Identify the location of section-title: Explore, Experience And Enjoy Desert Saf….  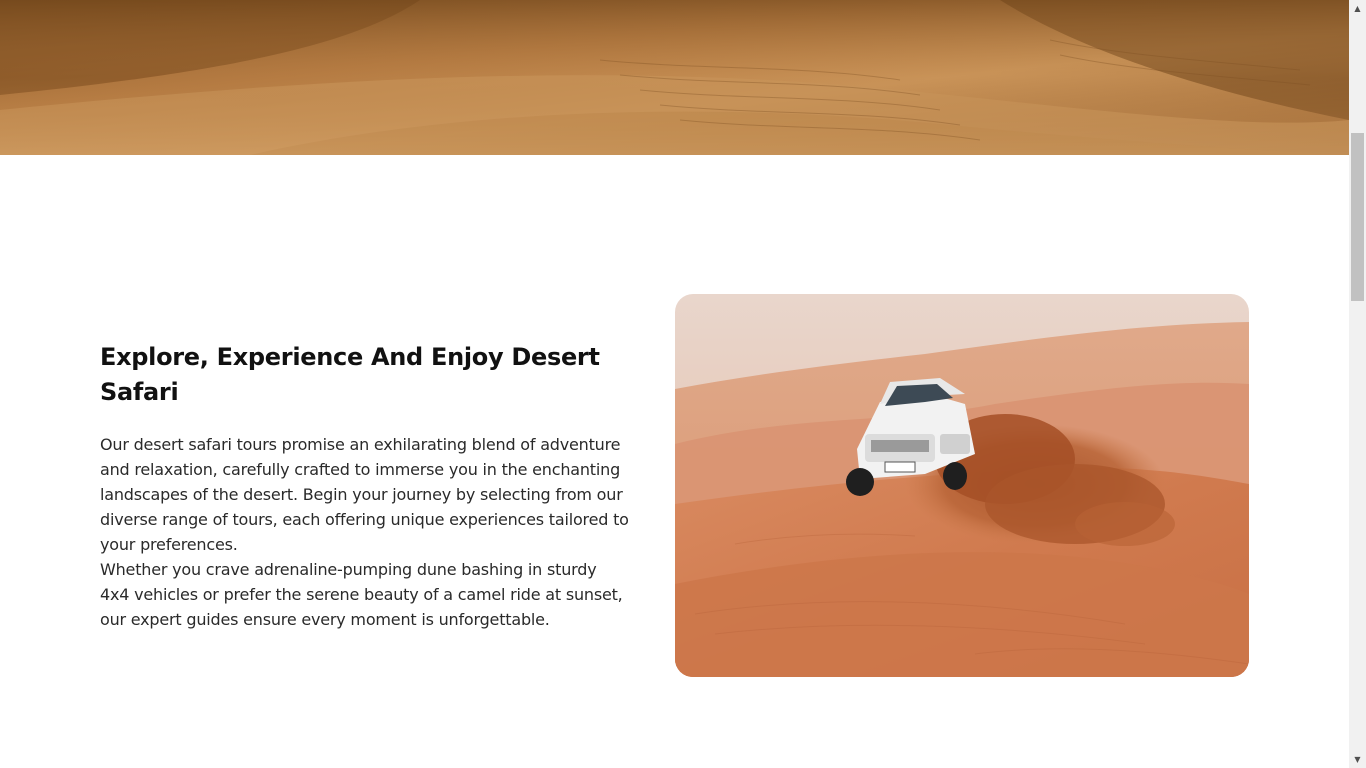
(350, 374).